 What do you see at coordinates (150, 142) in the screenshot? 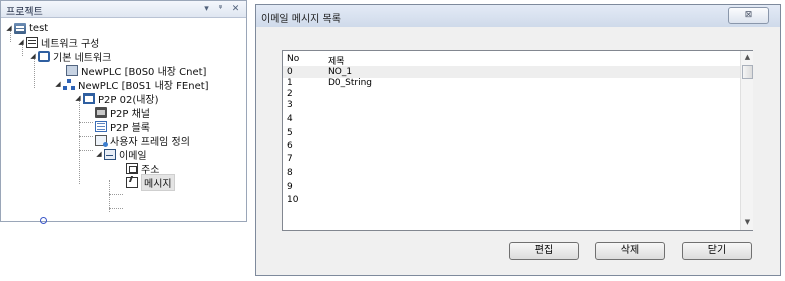
I see `tree-item-label: 사용자 프레임 정의` at bounding box center [150, 142].